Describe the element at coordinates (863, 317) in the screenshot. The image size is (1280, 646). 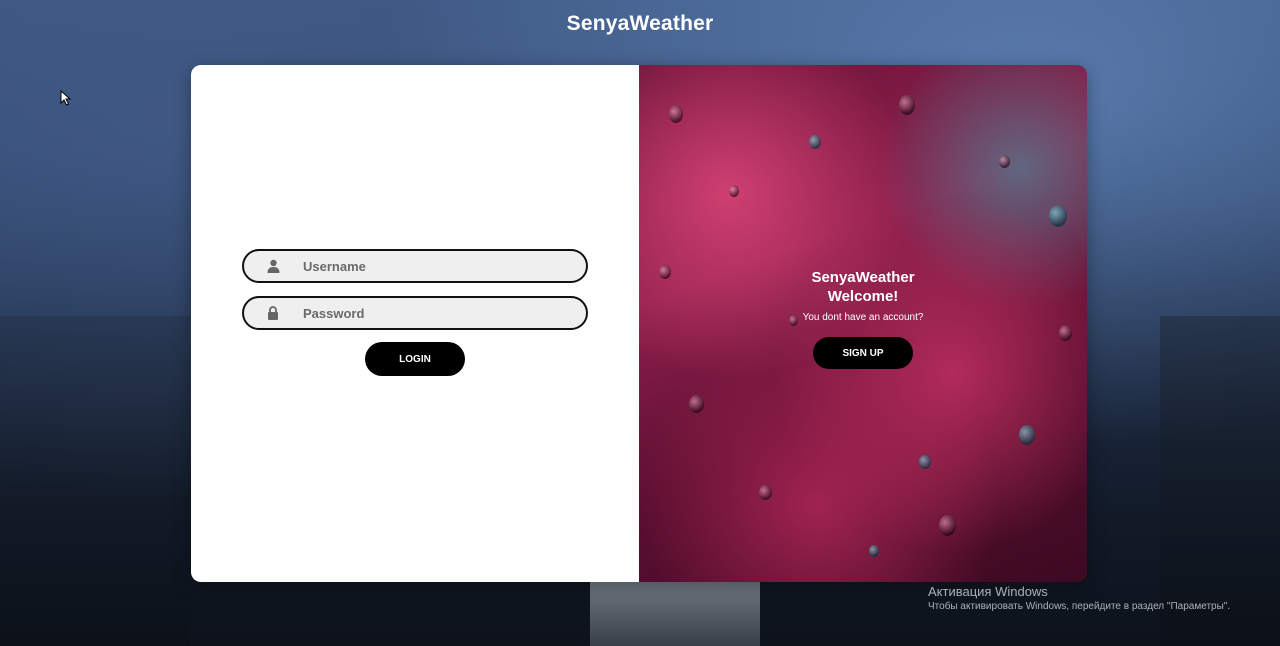
I see `signup-prompt: You dont have an account?` at that location.